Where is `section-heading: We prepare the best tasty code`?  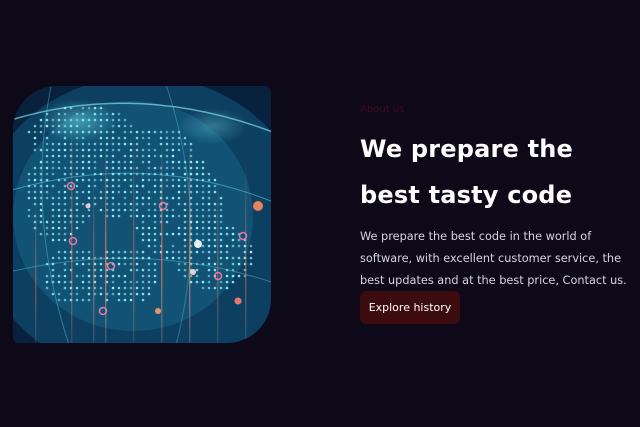 section-heading: We prepare the best tasty code is located at coordinates (467, 172).